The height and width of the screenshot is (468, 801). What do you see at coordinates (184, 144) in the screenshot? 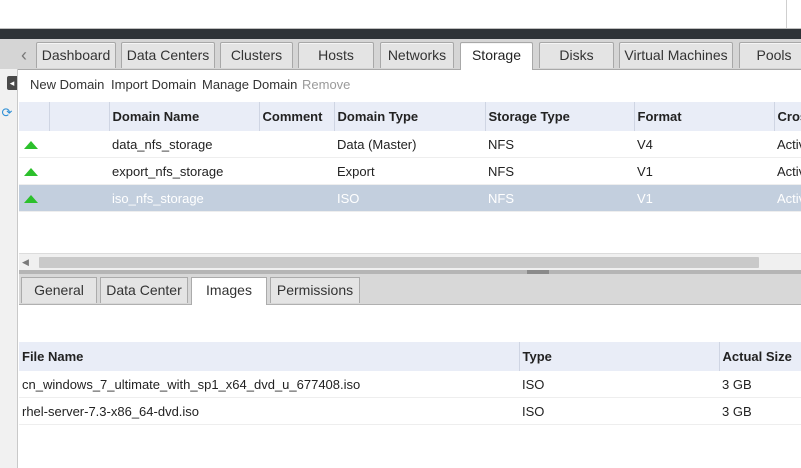
I see `domain-name-cell: data_nfs_storage` at bounding box center [184, 144].